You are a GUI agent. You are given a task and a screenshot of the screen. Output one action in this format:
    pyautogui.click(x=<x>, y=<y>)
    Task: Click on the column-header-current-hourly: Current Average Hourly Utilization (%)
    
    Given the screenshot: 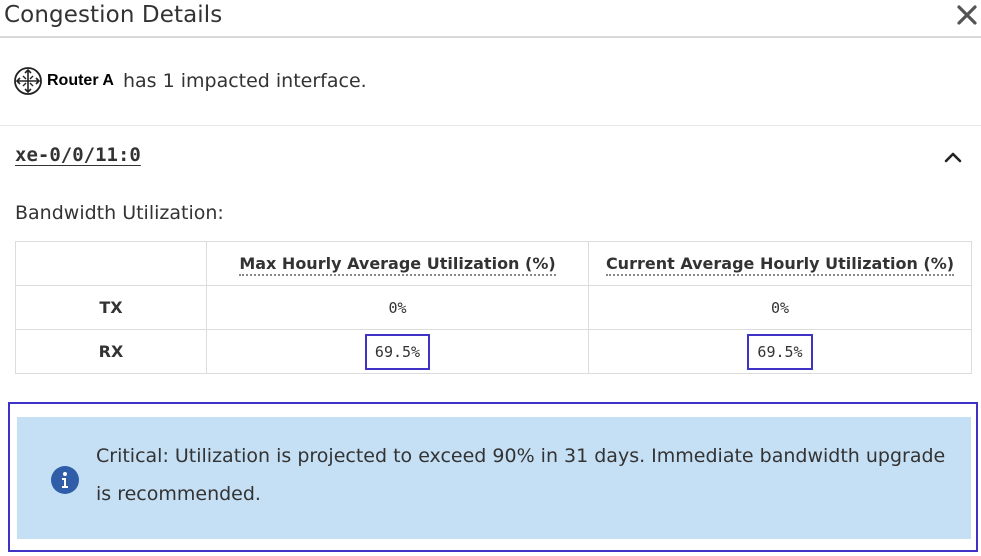 What is the action you would take?
    pyautogui.click(x=780, y=263)
    